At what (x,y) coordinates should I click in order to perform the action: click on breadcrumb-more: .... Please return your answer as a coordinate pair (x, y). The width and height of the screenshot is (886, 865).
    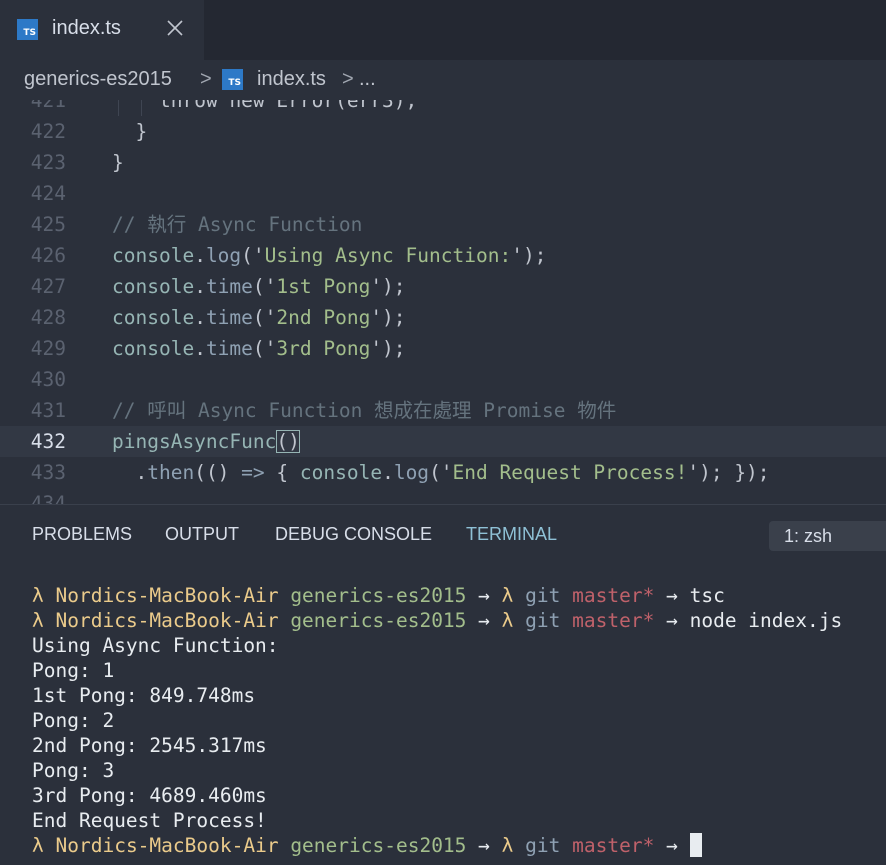
    Looking at the image, I should click on (367, 79).